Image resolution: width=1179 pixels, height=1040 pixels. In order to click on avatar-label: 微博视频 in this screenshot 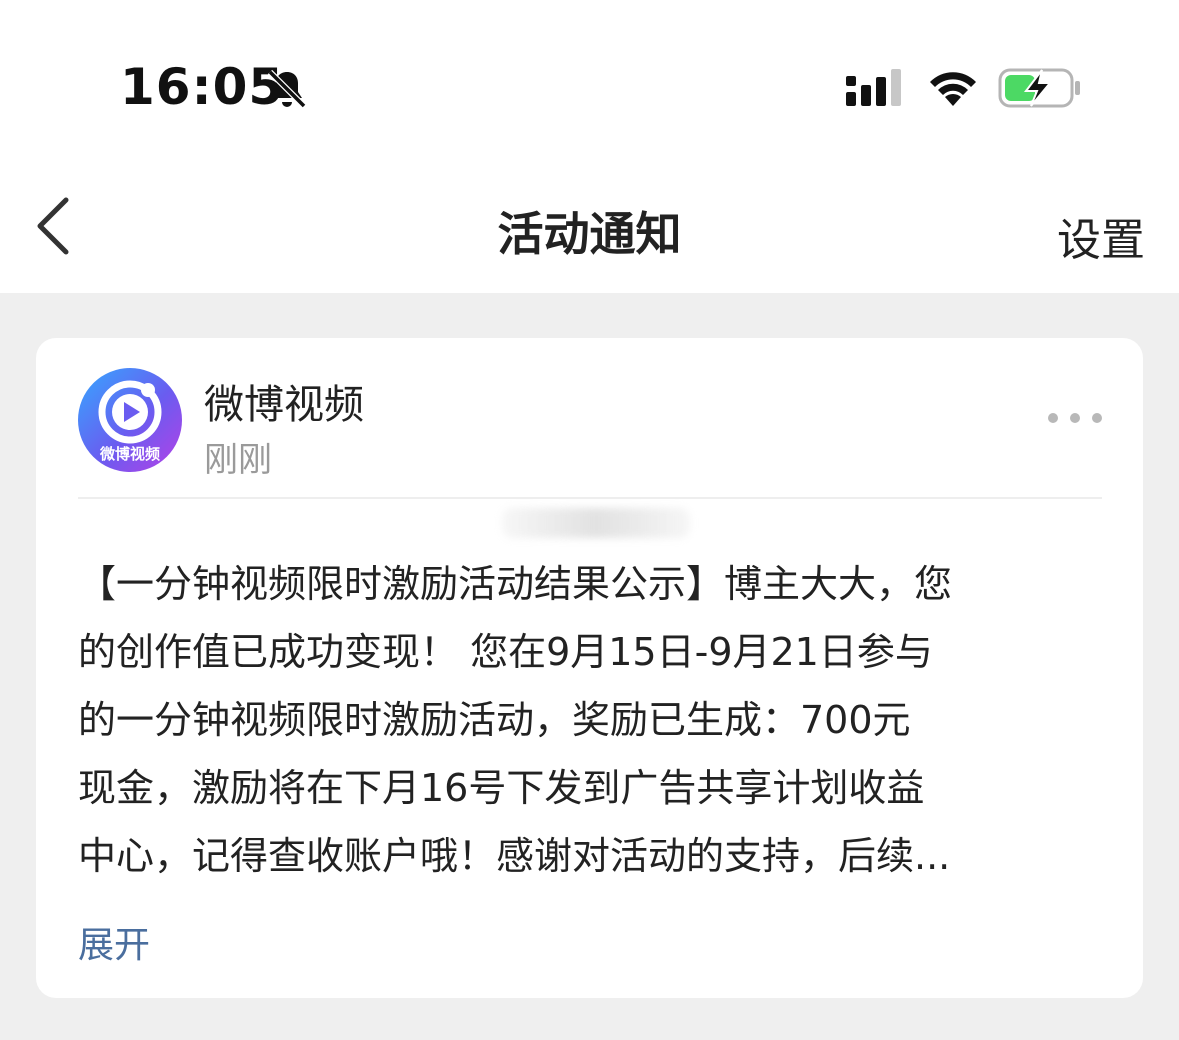, I will do `click(129, 454)`.